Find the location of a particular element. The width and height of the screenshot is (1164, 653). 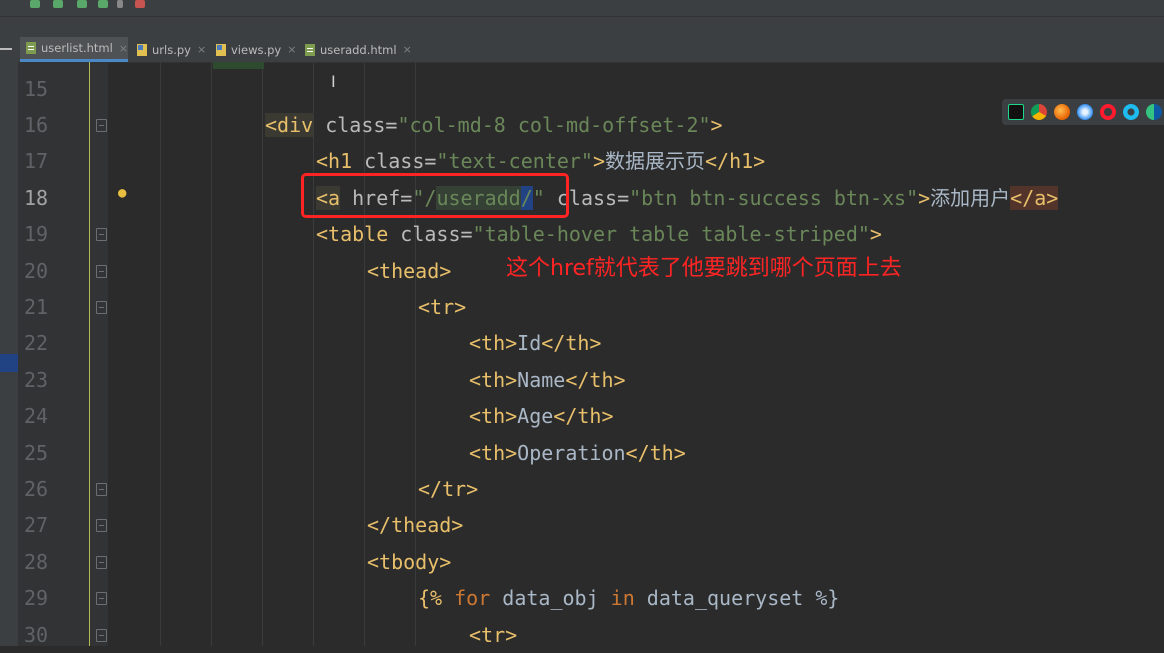

scroll-indicator-icon is located at coordinates (1161, 82).